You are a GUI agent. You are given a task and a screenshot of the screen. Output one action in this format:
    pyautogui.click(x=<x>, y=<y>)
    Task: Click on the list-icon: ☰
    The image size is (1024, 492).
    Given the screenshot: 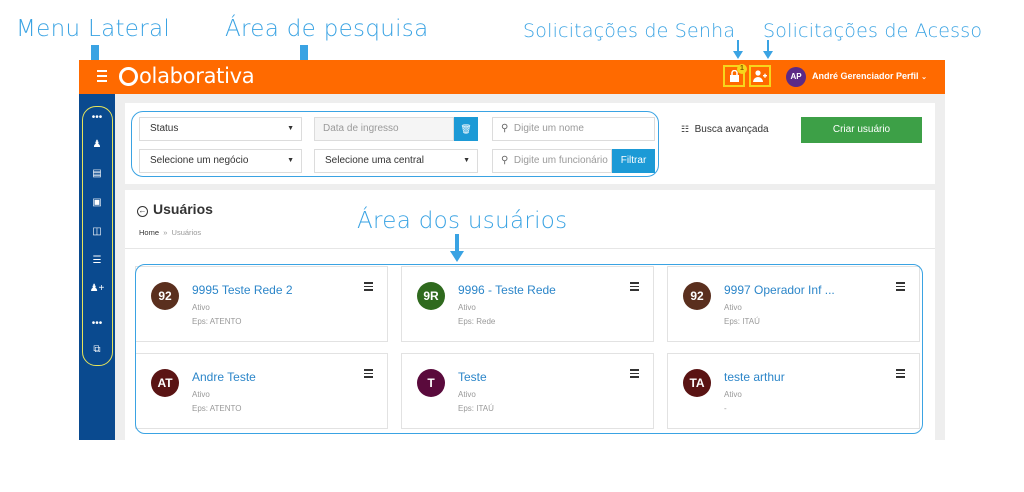 What is the action you would take?
    pyautogui.click(x=97, y=260)
    